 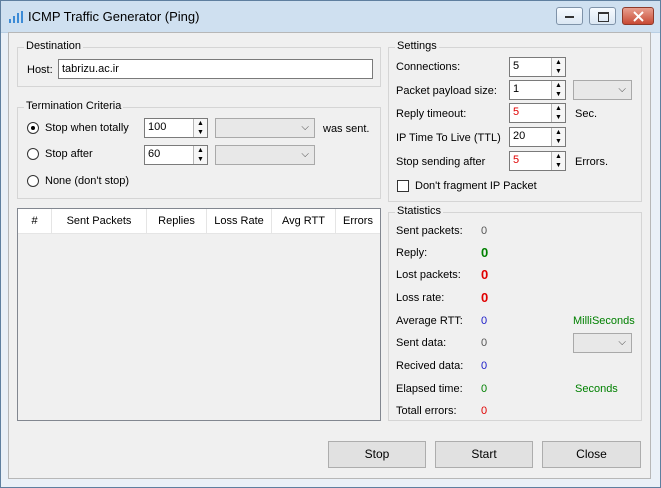 What do you see at coordinates (476, 186) in the screenshot?
I see `dont-fragment-label: Don't fragment IP Packet` at bounding box center [476, 186].